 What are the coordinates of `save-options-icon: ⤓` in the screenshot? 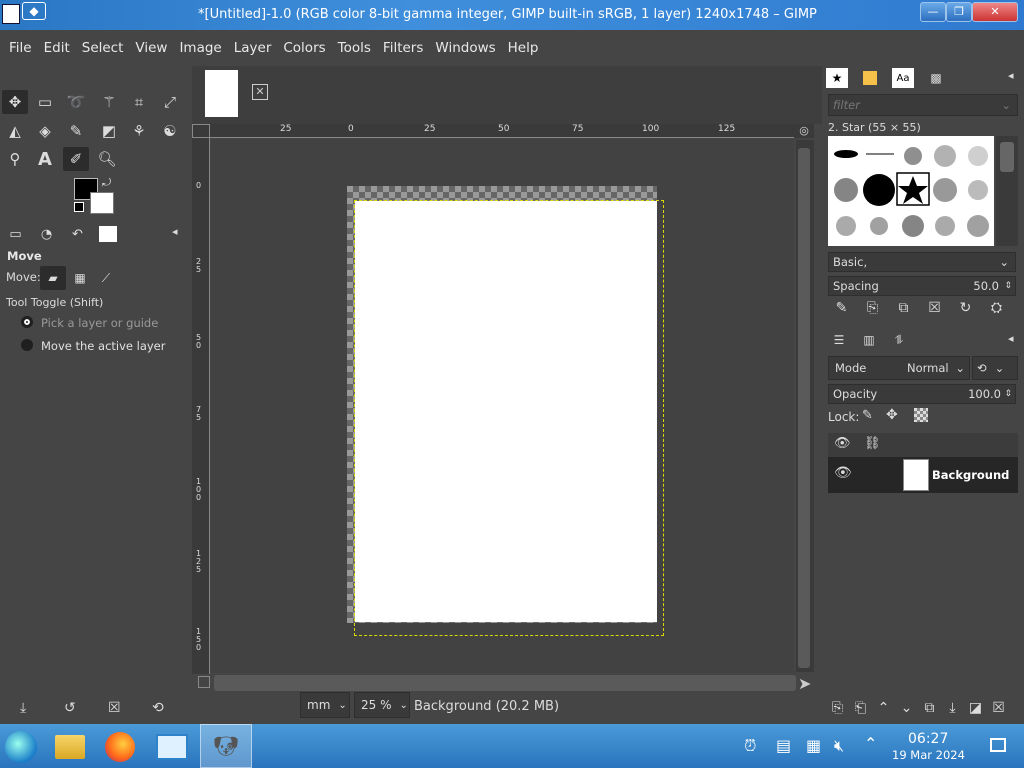 It's located at (23, 708).